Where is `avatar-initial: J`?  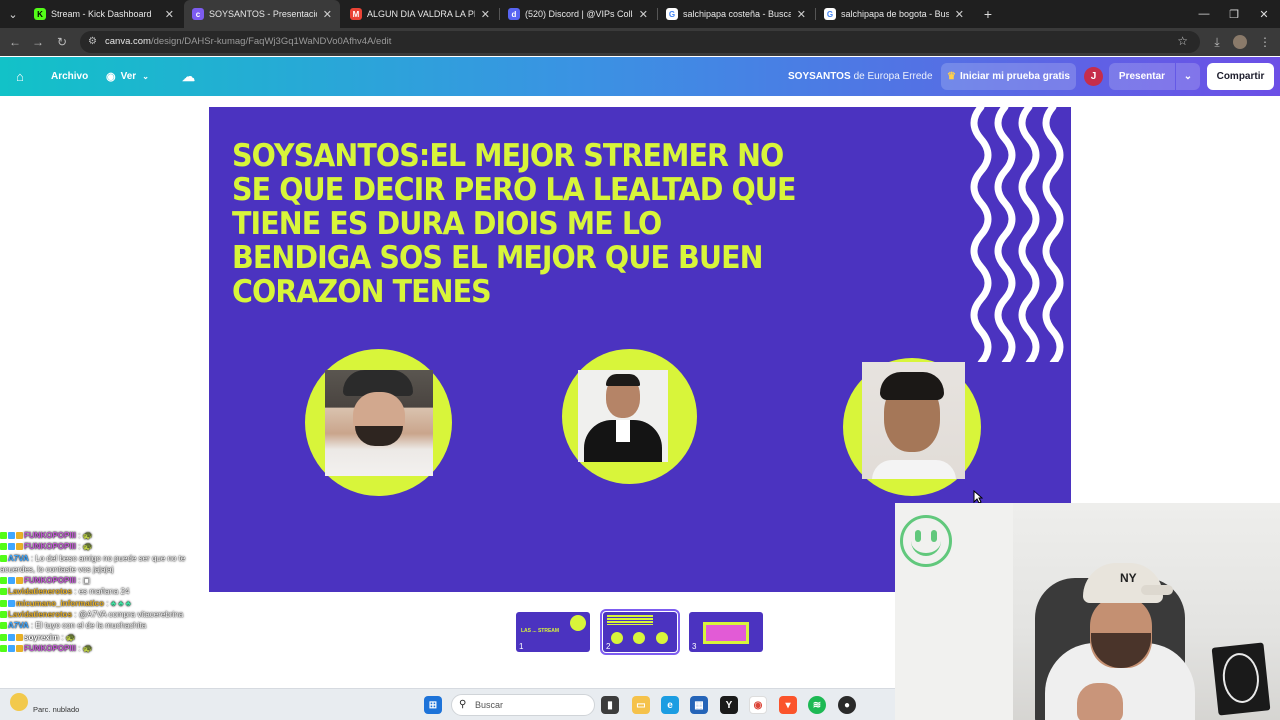
avatar-initial: J is located at coordinates (1093, 76).